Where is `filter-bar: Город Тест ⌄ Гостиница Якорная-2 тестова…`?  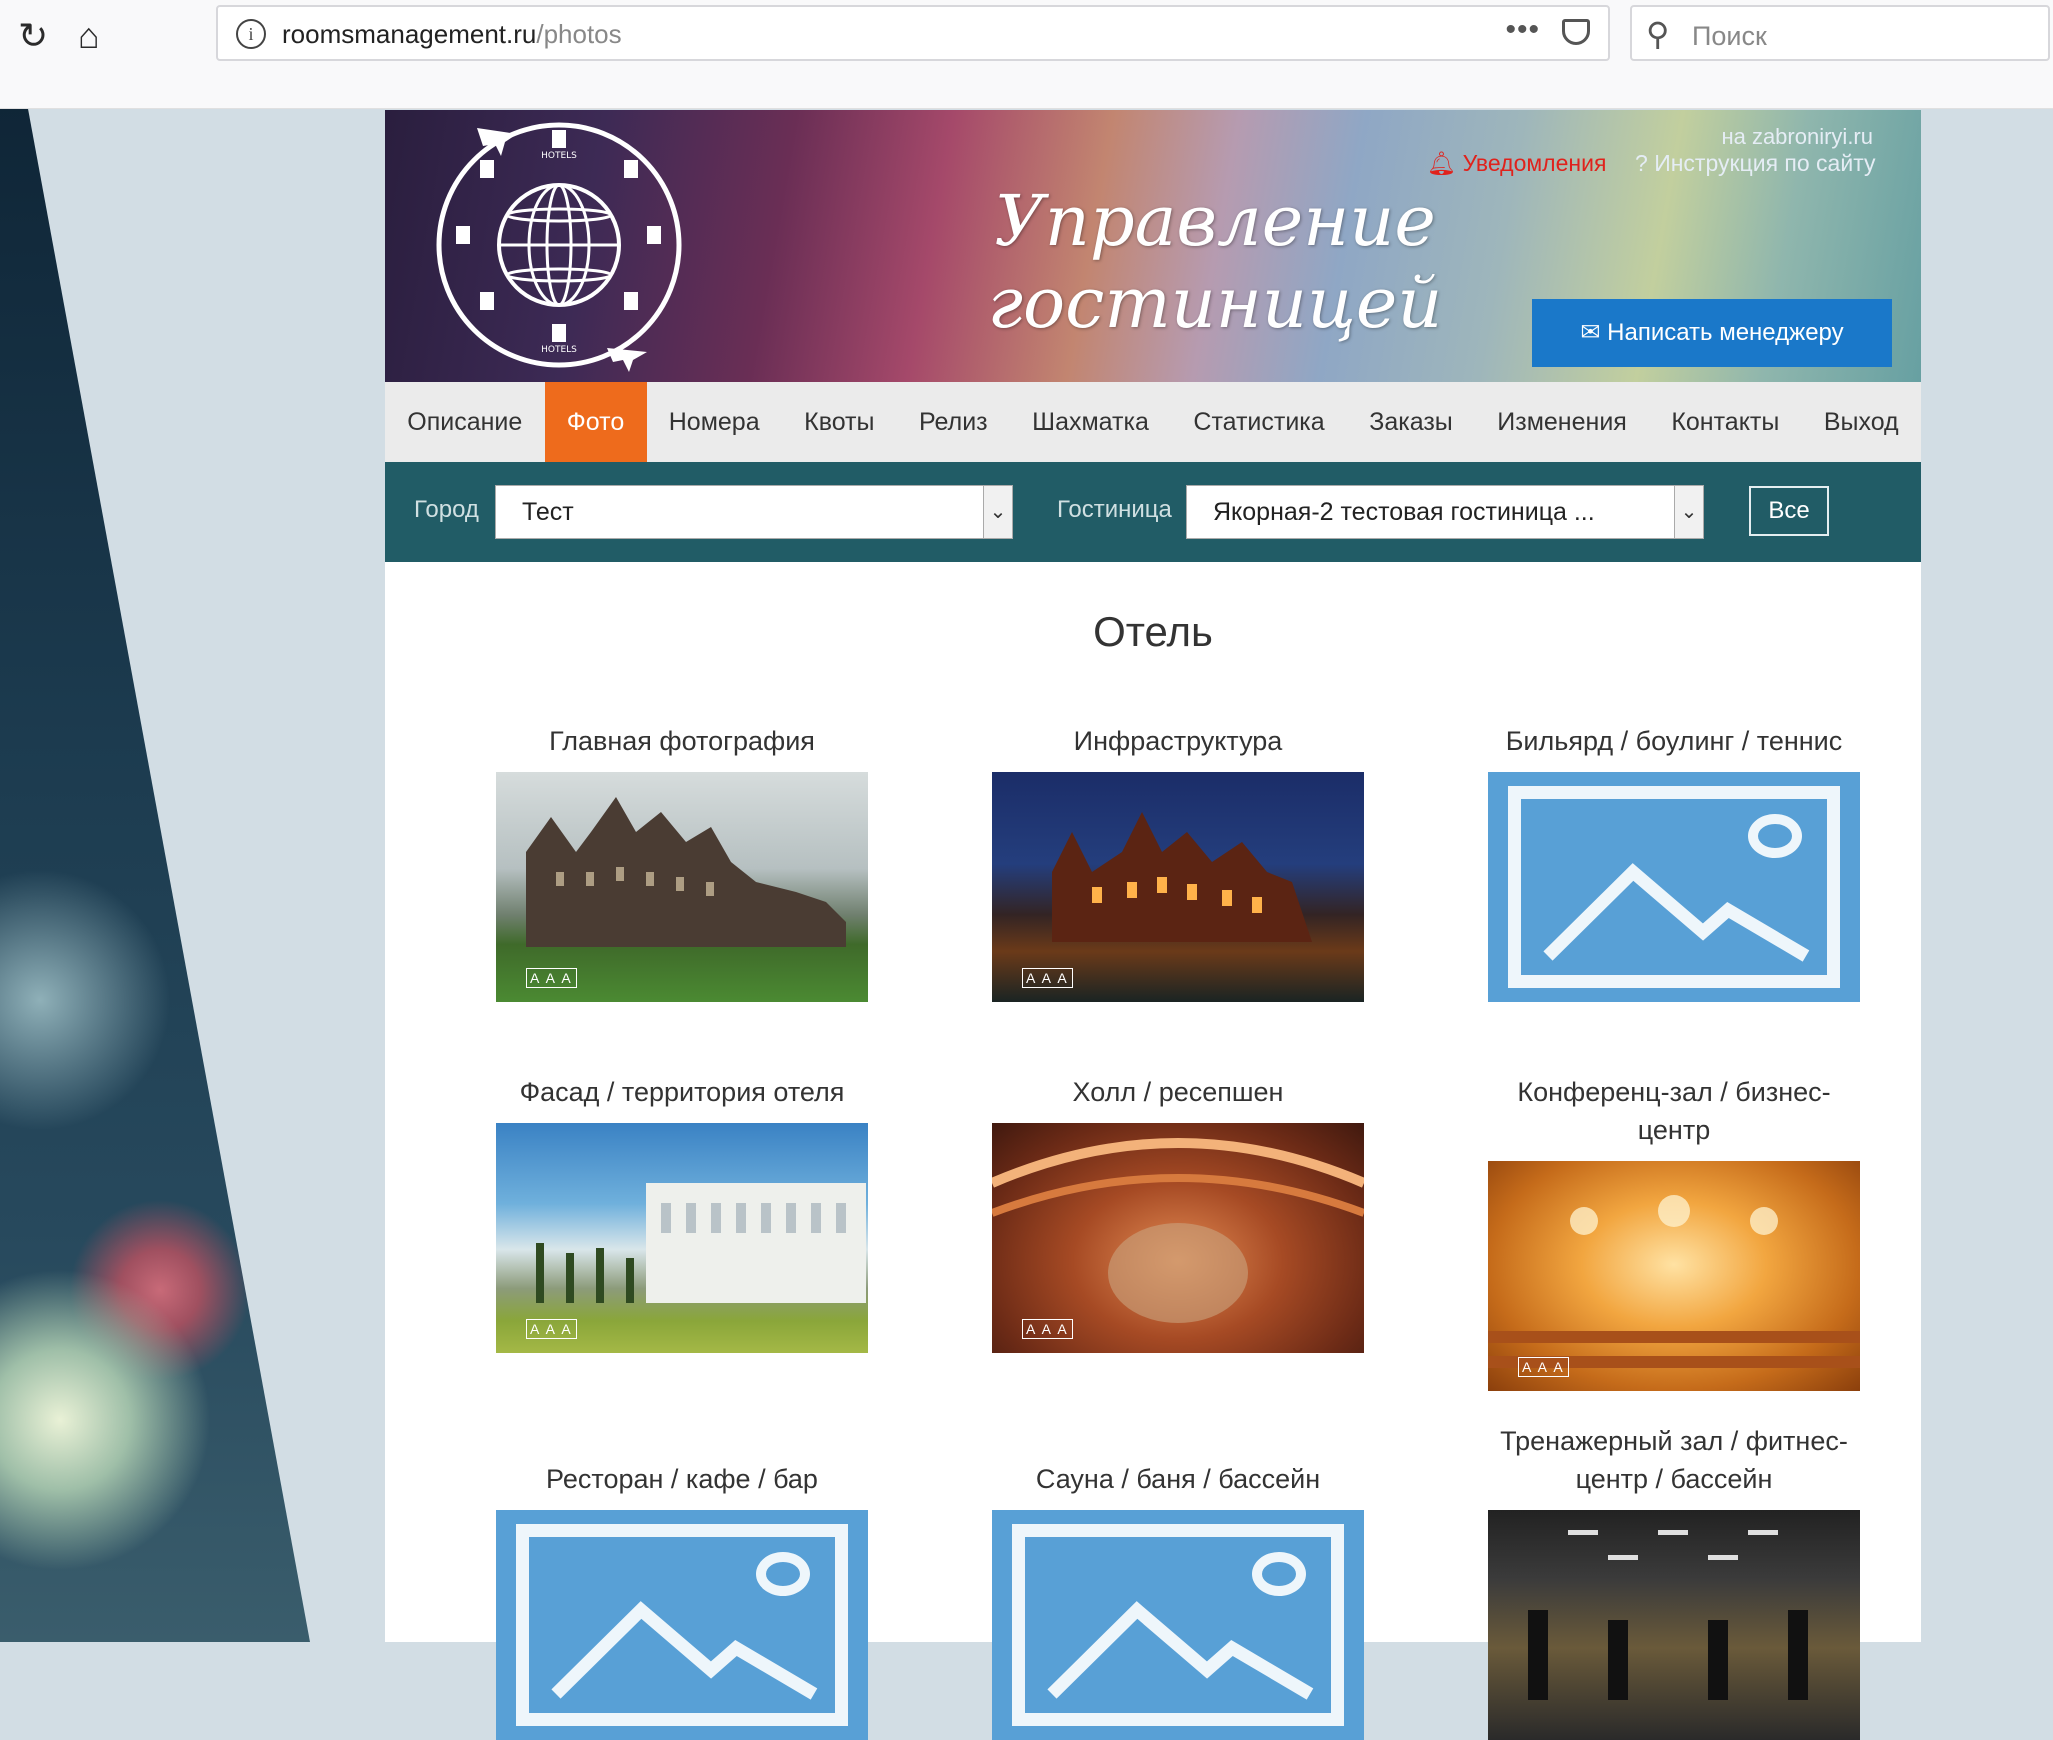 filter-bar: Город Тест ⌄ Гостиница Якорная-2 тестова… is located at coordinates (1153, 512).